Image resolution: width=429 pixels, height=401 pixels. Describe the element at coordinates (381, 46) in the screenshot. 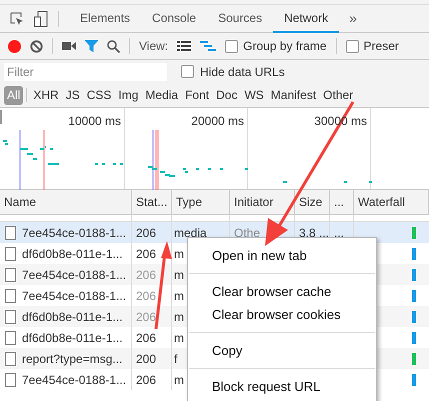

I see `checkbox-label: Preser` at that location.